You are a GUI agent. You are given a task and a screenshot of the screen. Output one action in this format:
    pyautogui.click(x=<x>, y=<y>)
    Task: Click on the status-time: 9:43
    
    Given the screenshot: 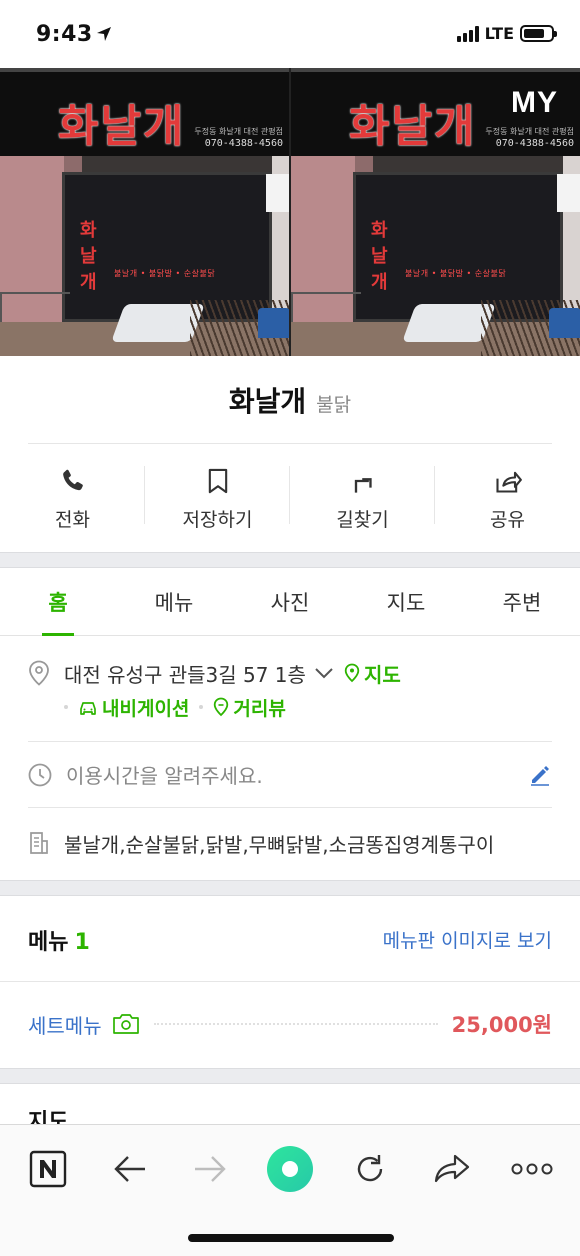 What is the action you would take?
    pyautogui.click(x=64, y=34)
    